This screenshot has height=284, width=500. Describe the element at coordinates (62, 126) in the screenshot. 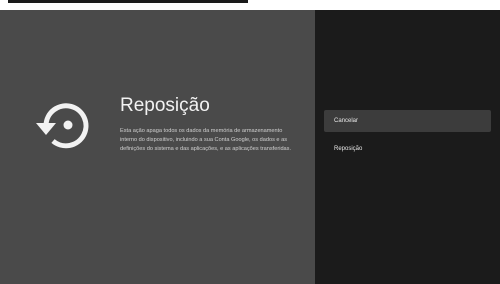

I see `restore-icon` at that location.